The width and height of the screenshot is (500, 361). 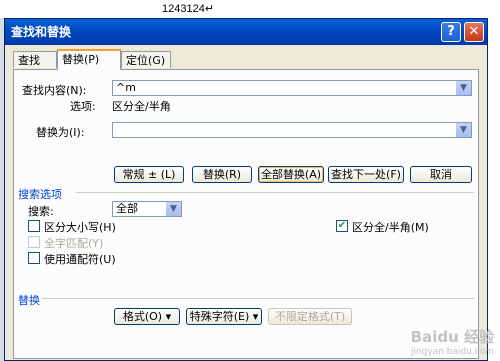 I want to click on watermark-main: Baidu 经验, so click(x=452, y=337).